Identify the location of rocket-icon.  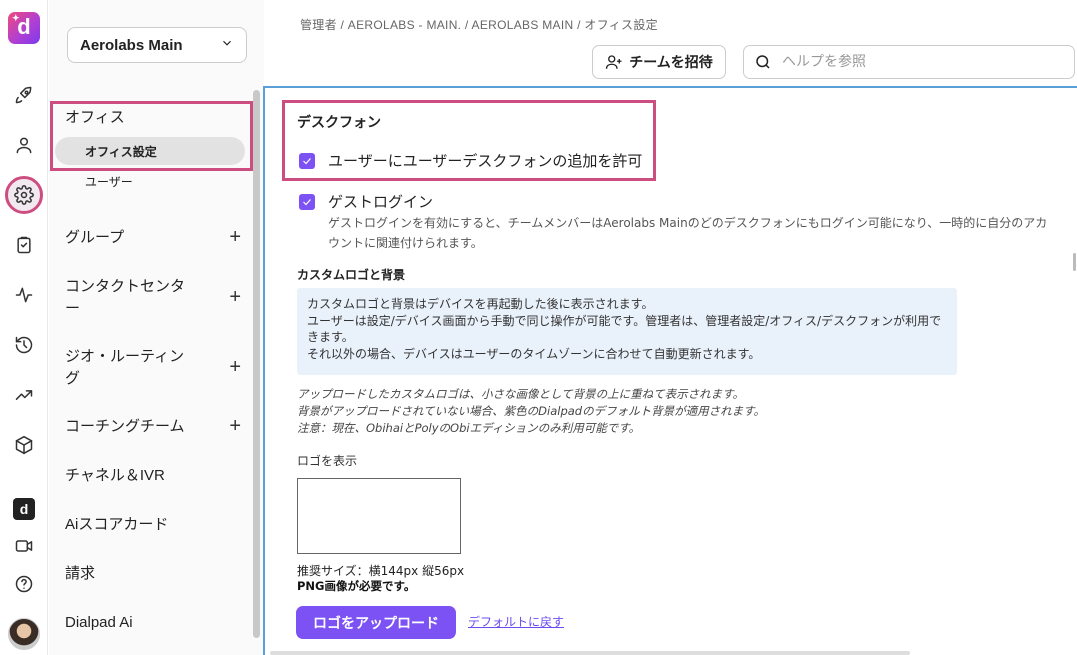
(24, 95).